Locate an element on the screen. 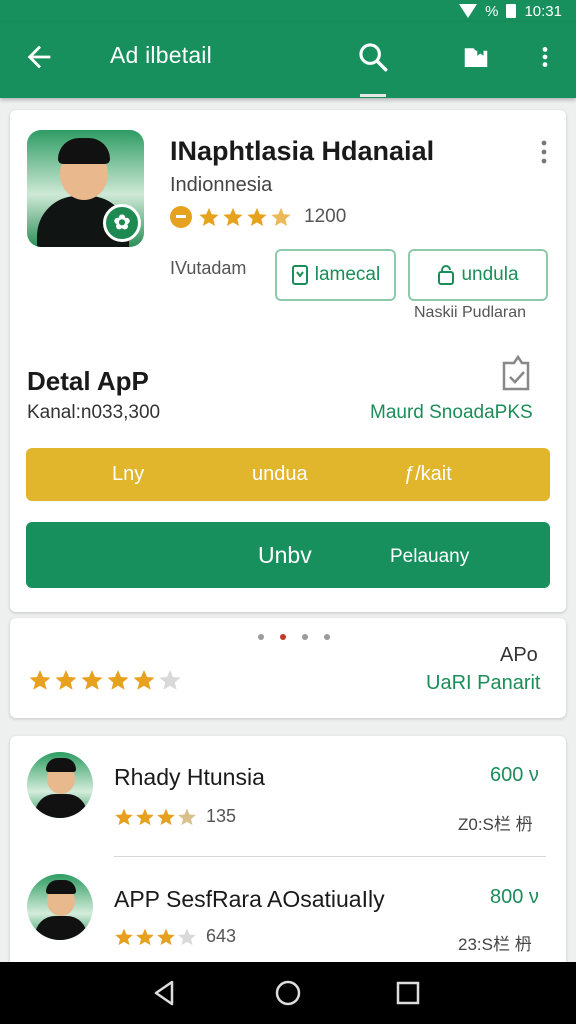 This screenshot has width=576, height=1024. list-item-name: APP SesfRara AOsatiuaIly is located at coordinates (249, 899).